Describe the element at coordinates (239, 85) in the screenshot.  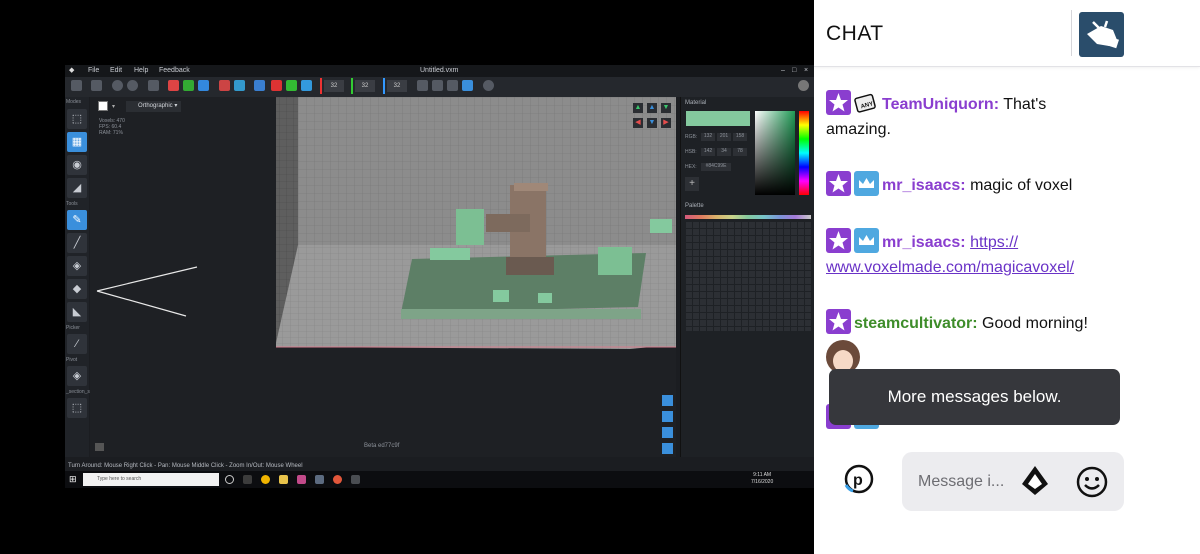
I see `flip-icon` at that location.